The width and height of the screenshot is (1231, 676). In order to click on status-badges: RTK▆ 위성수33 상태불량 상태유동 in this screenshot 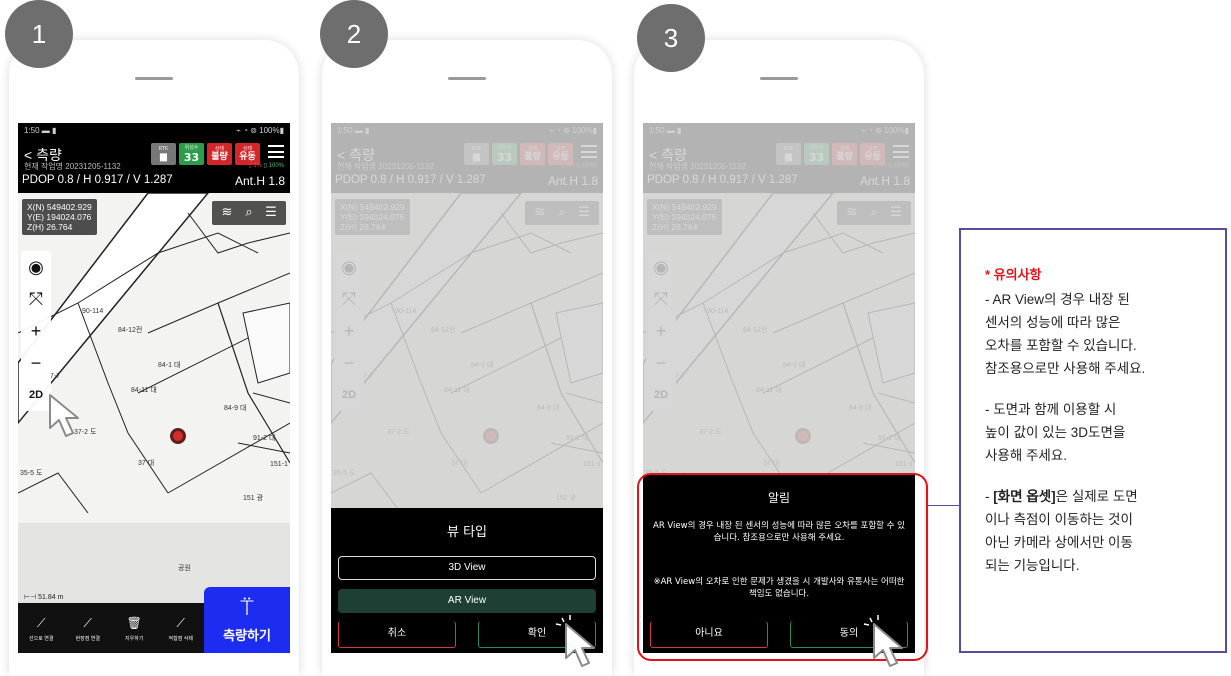, I will do `click(205, 154)`.